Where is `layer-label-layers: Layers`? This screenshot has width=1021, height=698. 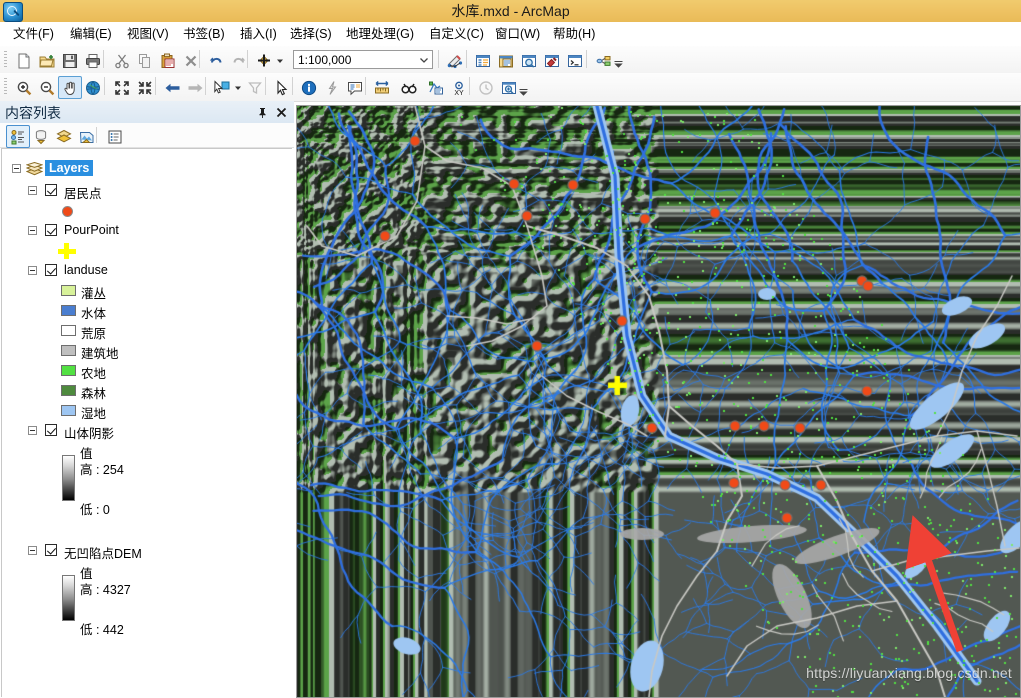
layer-label-layers: Layers is located at coordinates (69, 168).